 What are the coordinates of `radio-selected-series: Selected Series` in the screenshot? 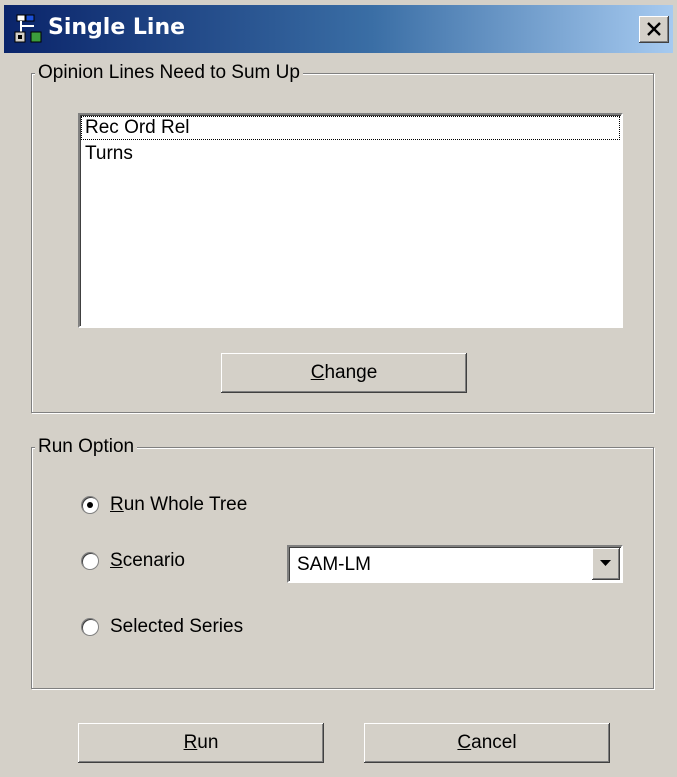 It's located at (162, 627).